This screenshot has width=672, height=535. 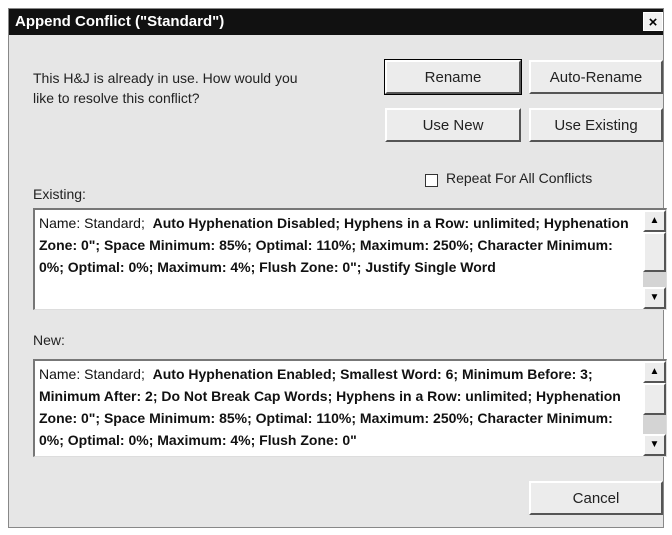 I want to click on existing-label: Existing:, so click(x=59, y=194).